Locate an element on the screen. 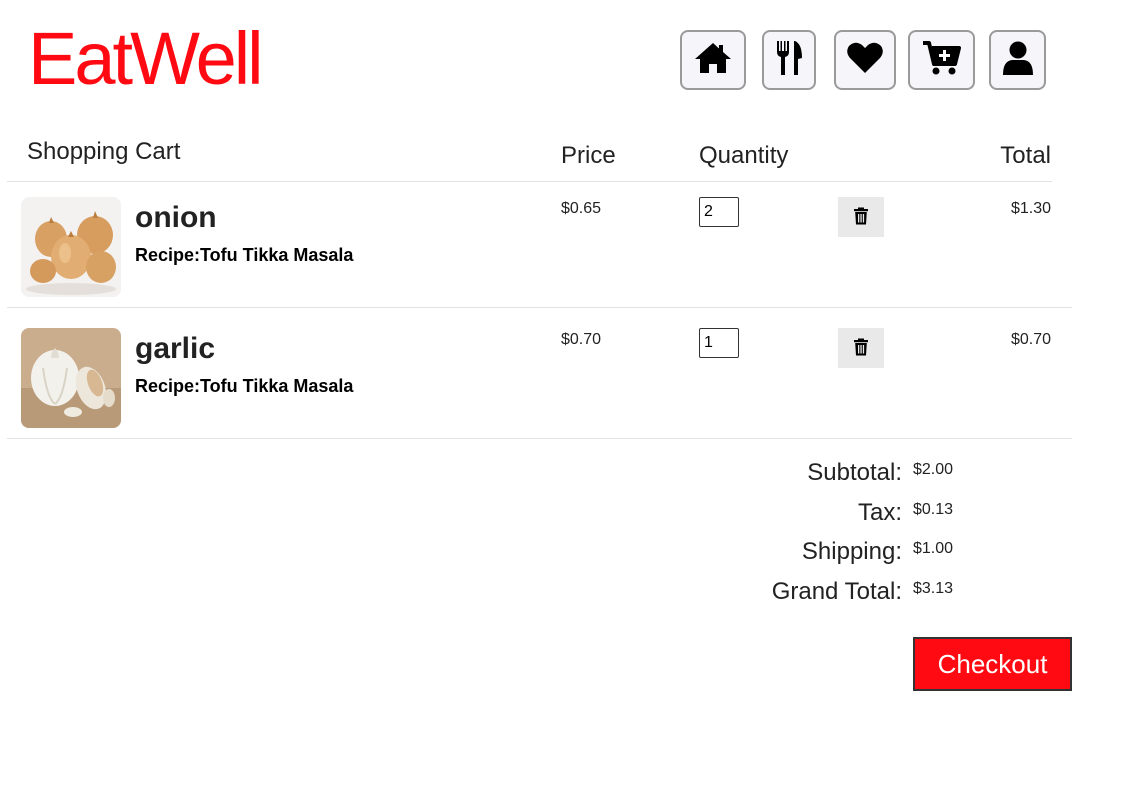  grand-total-row: Grand Total: $3.13 is located at coordinates (560, 593).